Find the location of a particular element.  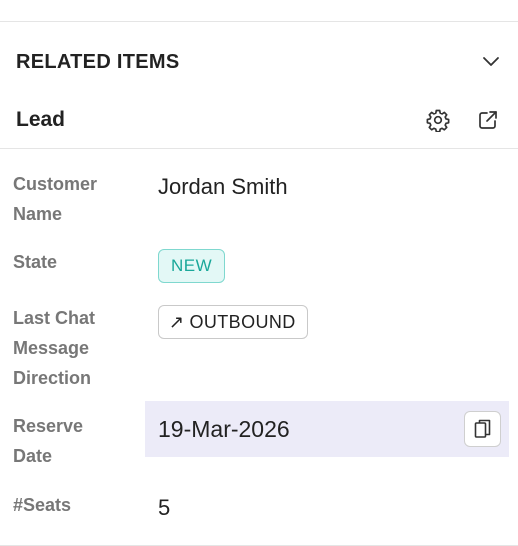

chevron-down-icon is located at coordinates (491, 62).